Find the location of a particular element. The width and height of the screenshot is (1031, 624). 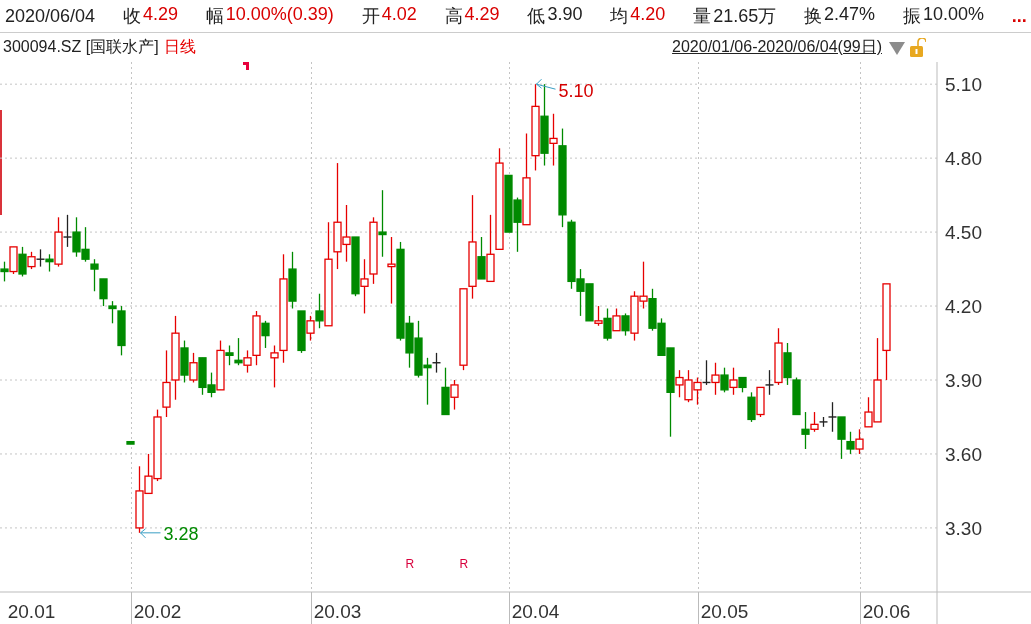

price-axis-label: 4.80 is located at coordinates (963, 159).